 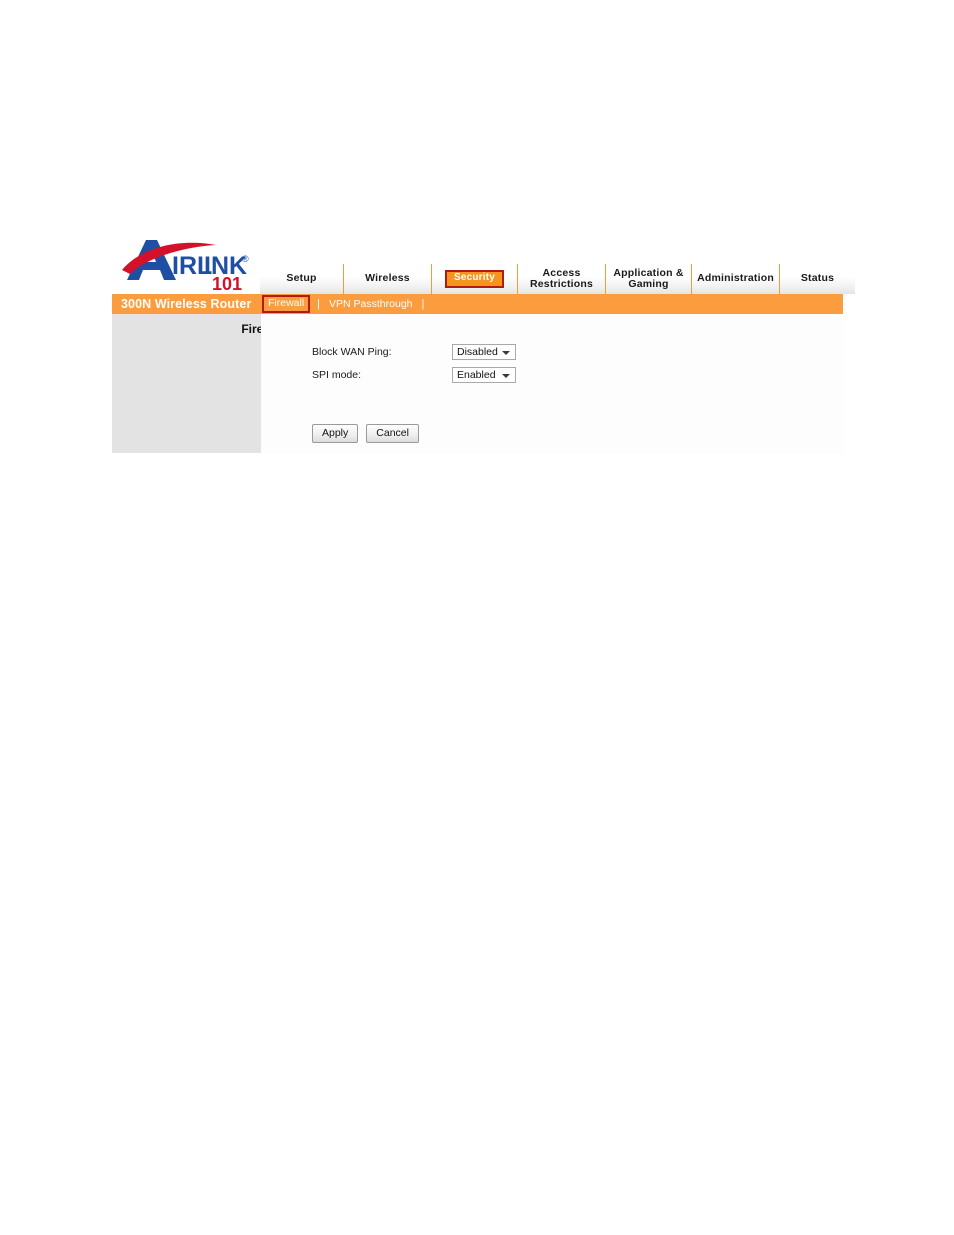 I want to click on tab-wireless: Wireless, so click(x=388, y=279).